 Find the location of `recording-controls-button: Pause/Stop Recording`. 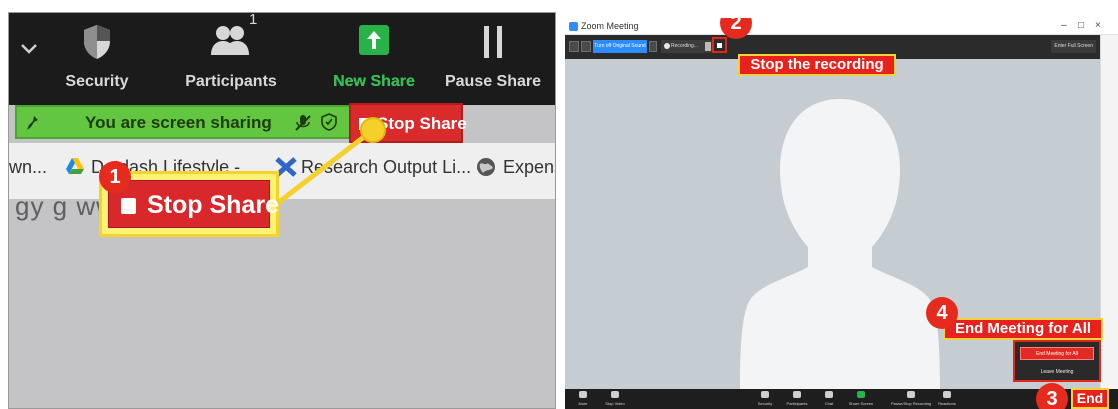

recording-controls-button: Pause/Stop Recording is located at coordinates (911, 398).